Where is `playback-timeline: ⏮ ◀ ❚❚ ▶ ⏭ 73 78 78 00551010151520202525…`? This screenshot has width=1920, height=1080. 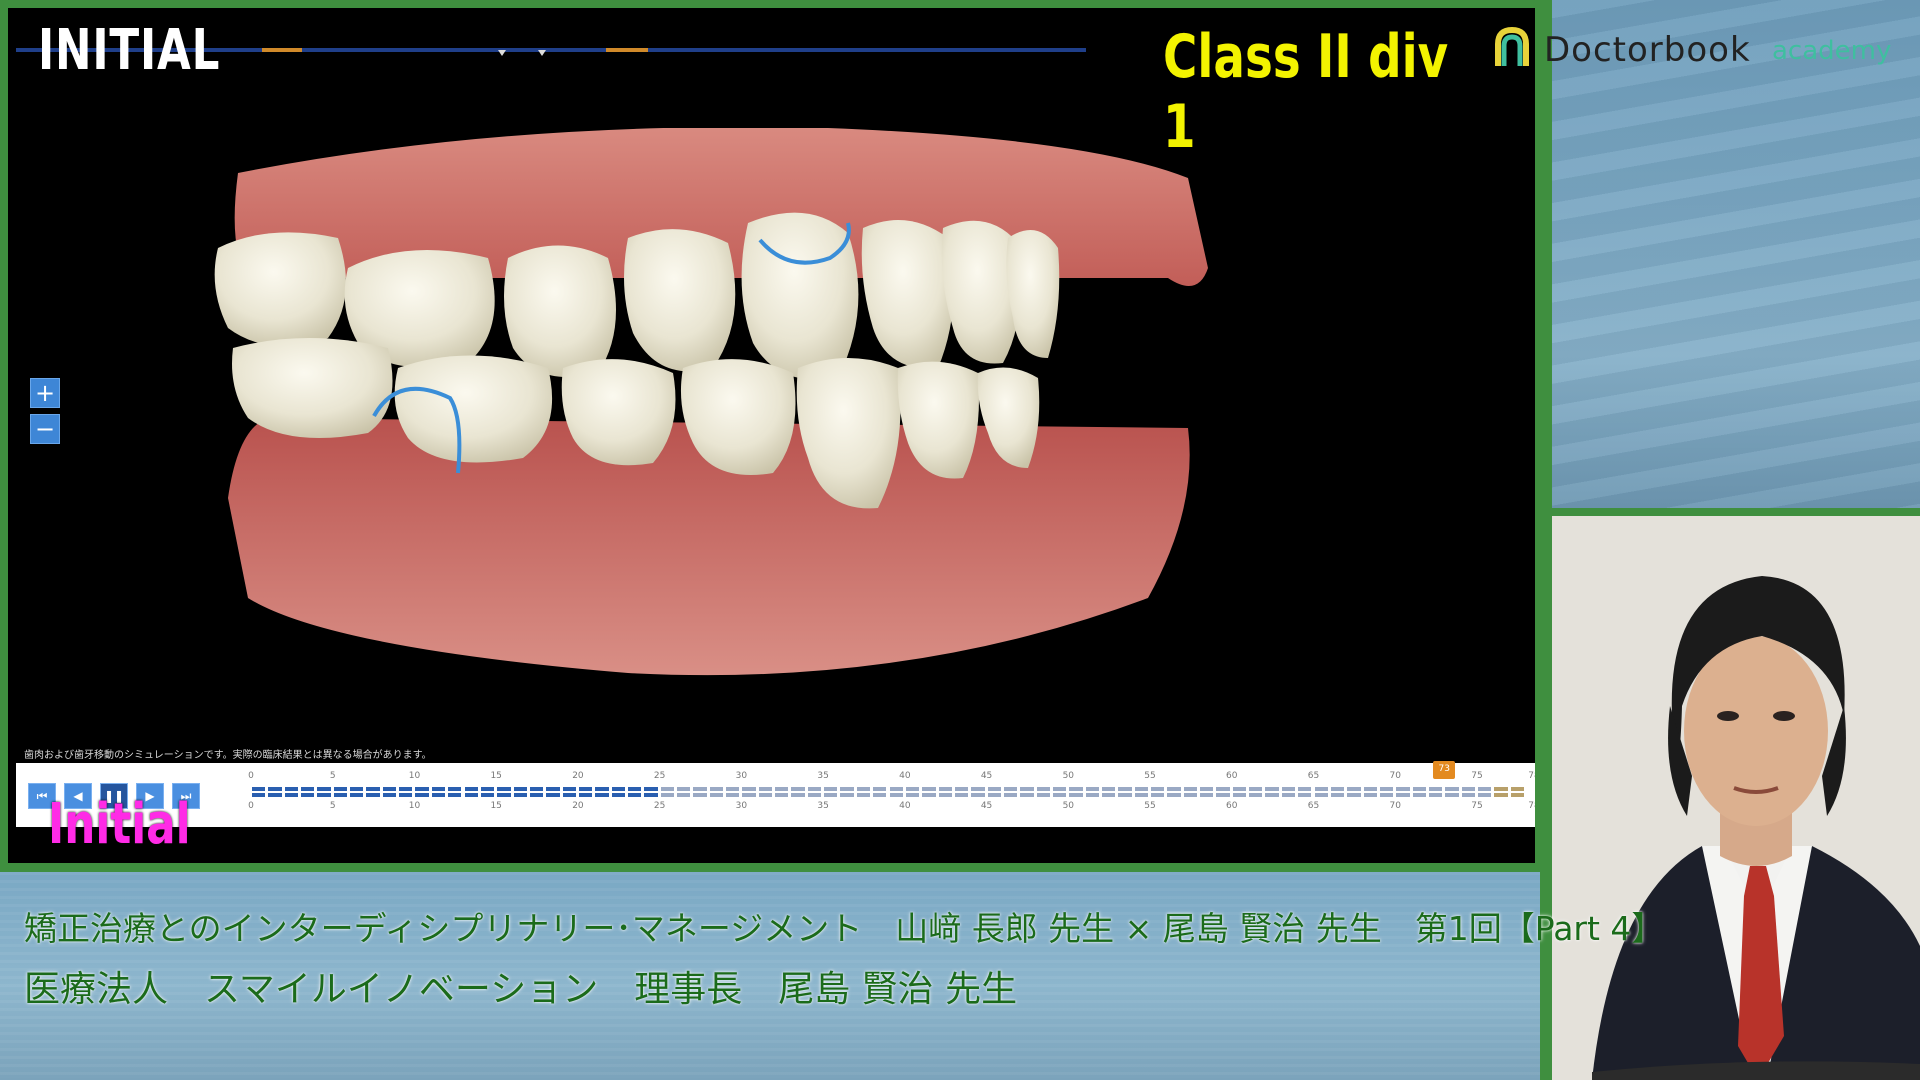 playback-timeline: ⏮ ◀ ❚❚ ▶ ⏭ 73 78 78 00551010151520202525… is located at coordinates (775, 794).